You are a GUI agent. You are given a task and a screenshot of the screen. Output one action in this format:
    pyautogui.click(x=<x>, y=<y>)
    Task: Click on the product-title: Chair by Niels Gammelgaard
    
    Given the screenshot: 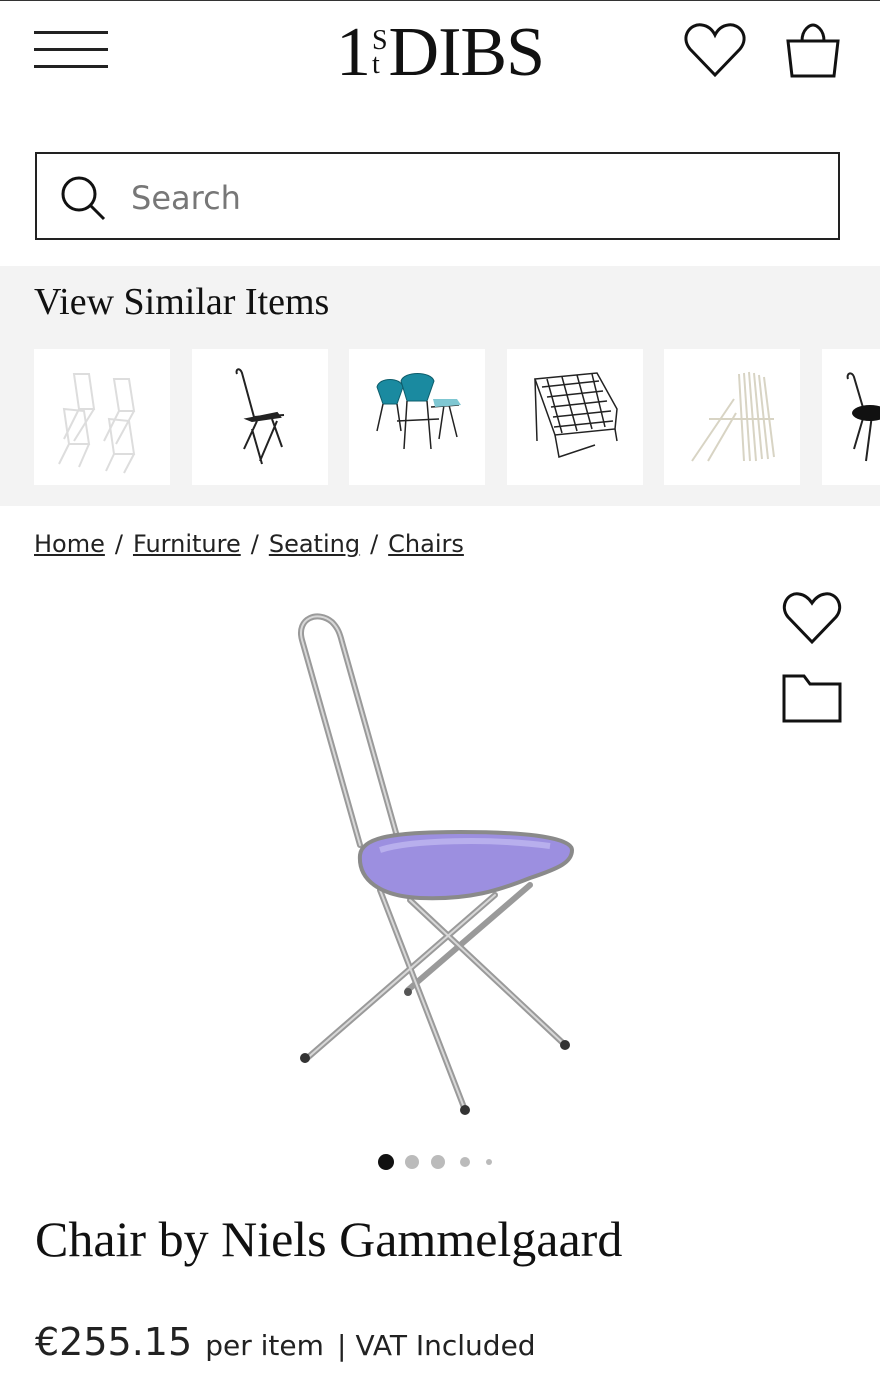 What is the action you would take?
    pyautogui.click(x=329, y=1239)
    